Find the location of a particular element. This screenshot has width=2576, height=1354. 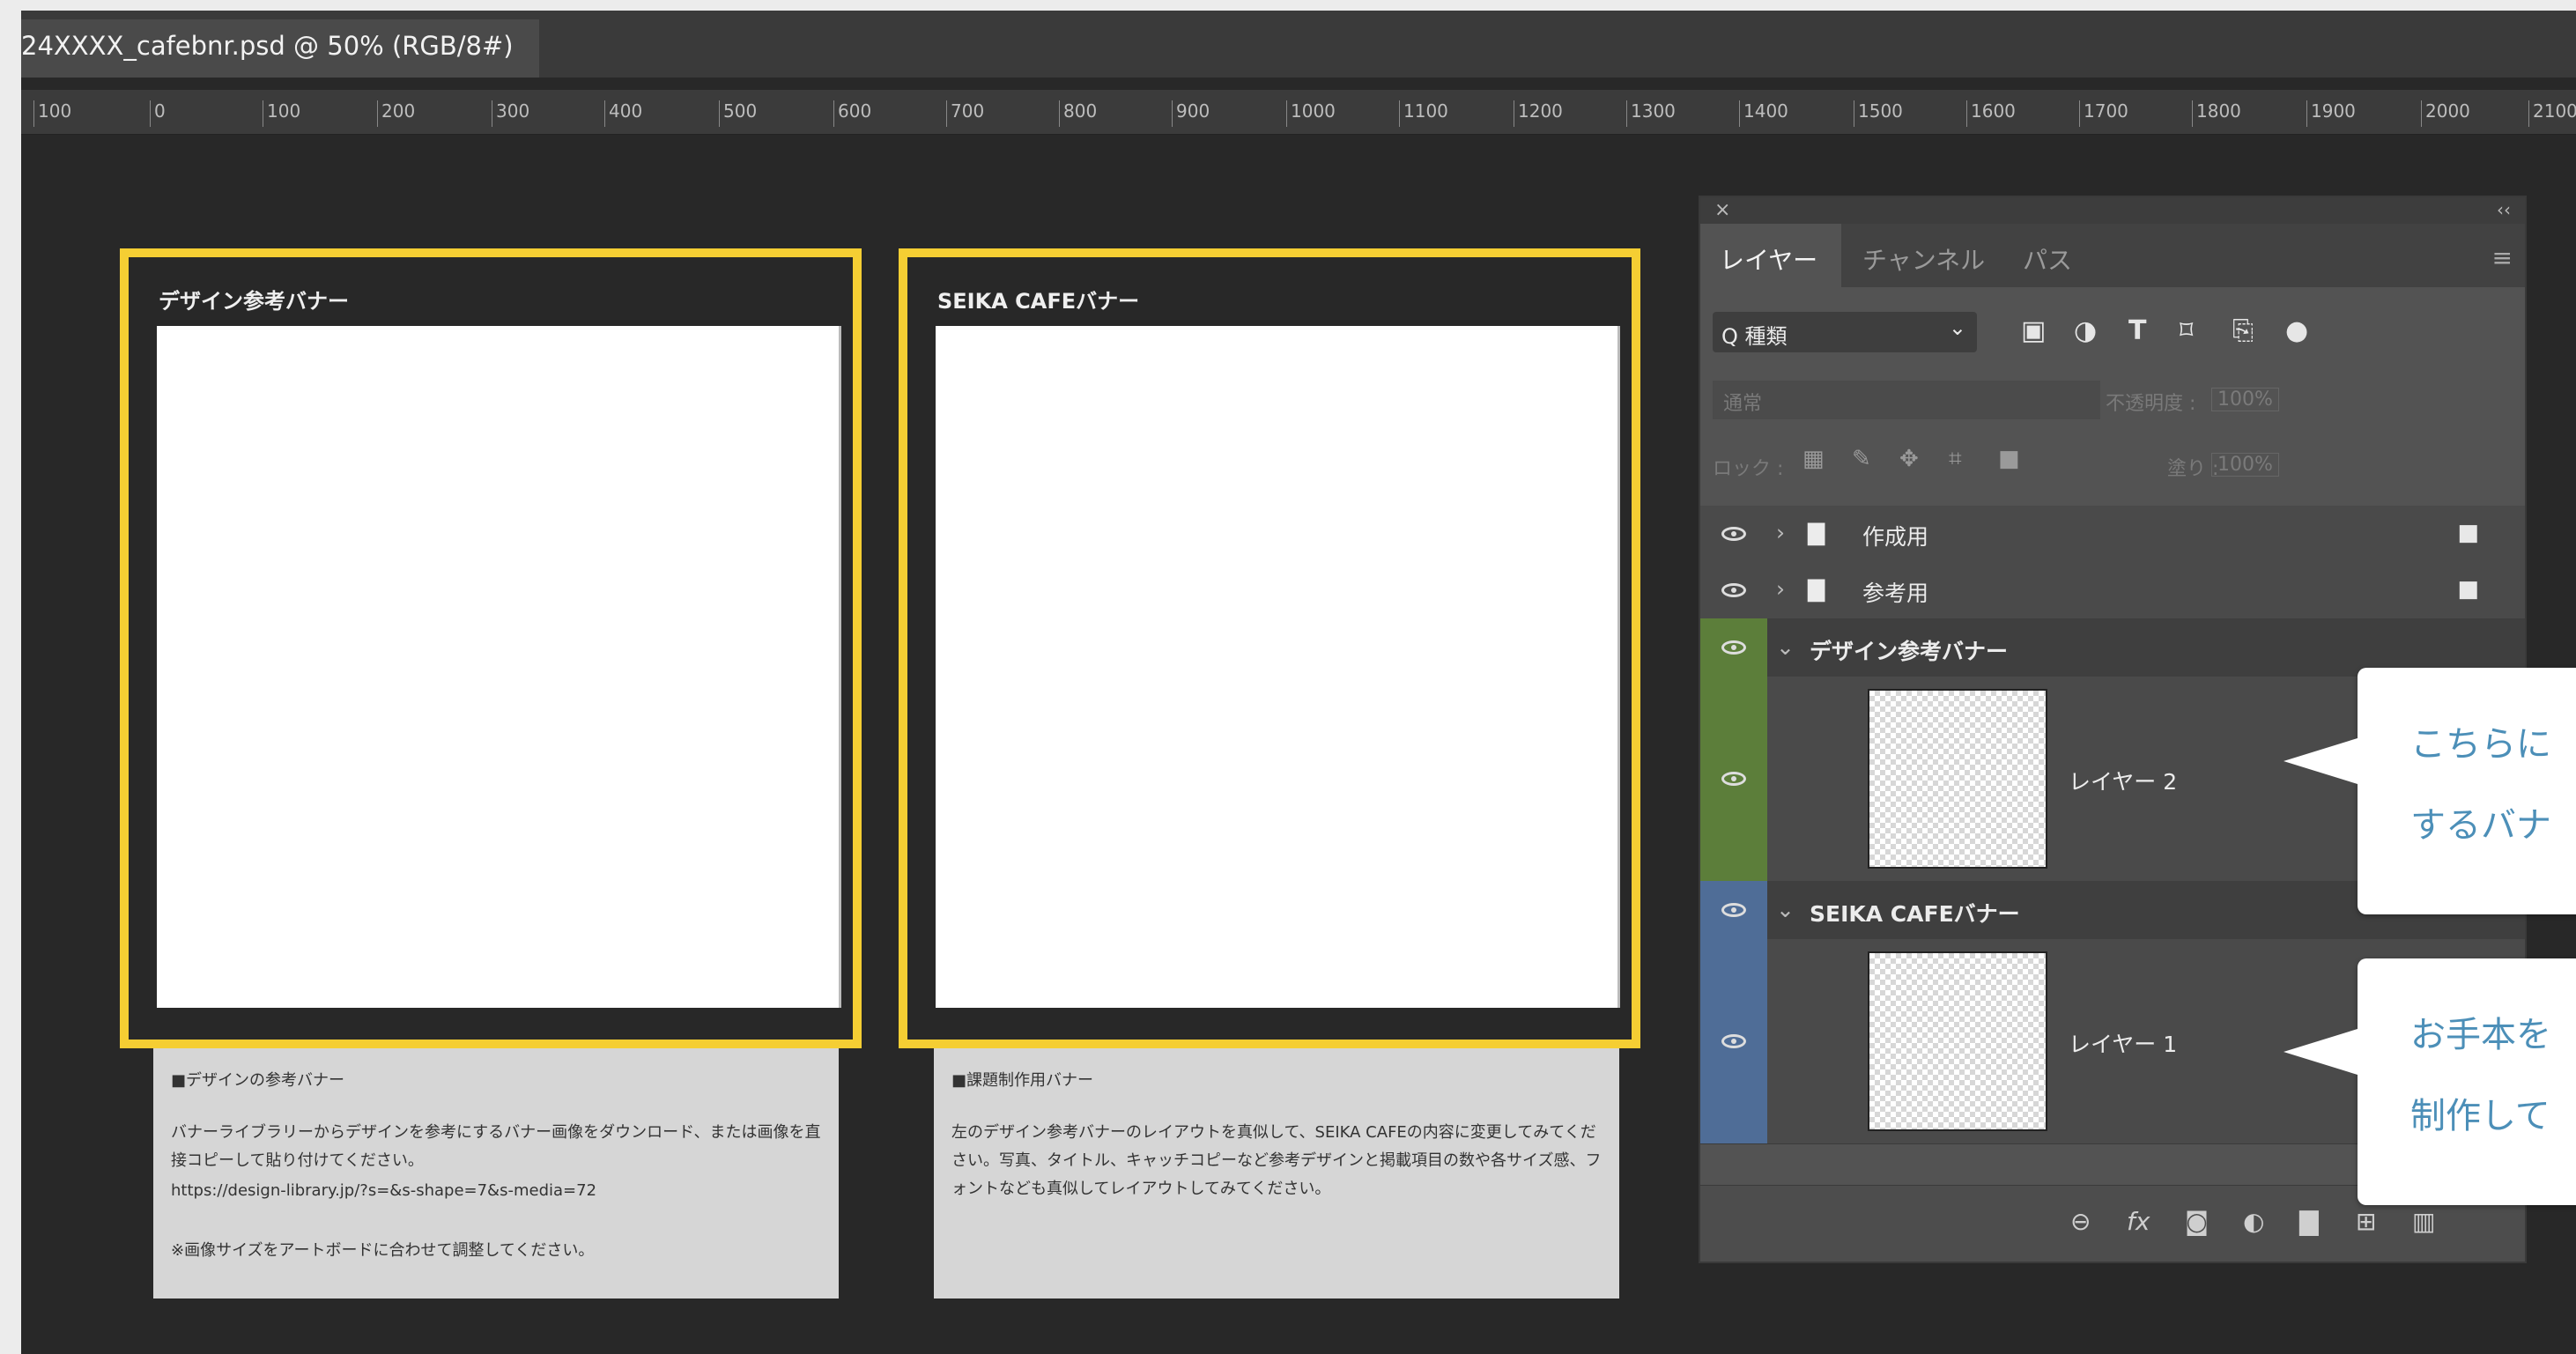

image-filter-icon: ▣ is located at coordinates (2034, 331).